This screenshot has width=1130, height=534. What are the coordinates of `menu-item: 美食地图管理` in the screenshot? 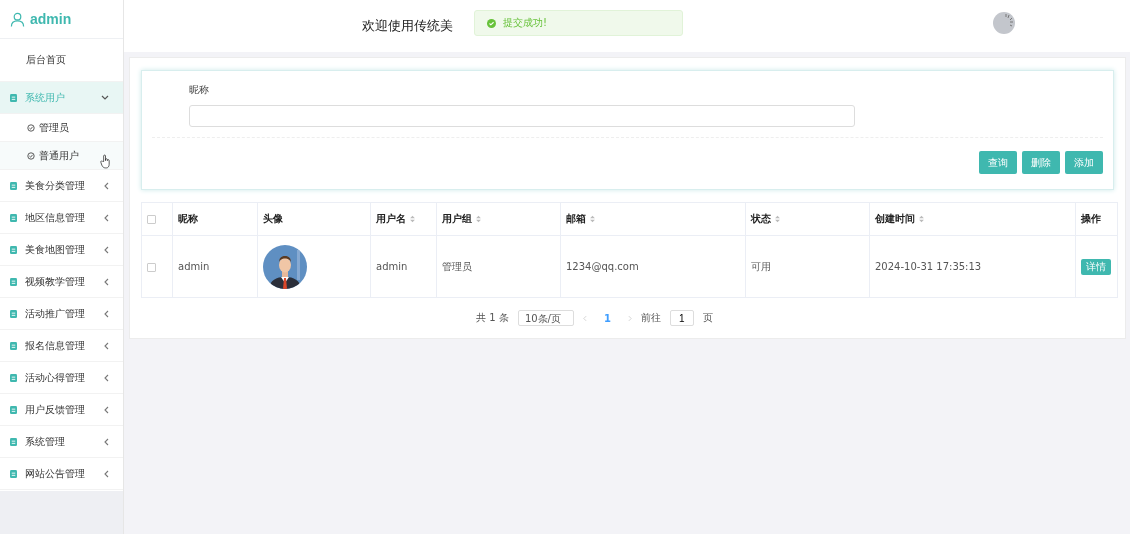 It's located at (61, 250).